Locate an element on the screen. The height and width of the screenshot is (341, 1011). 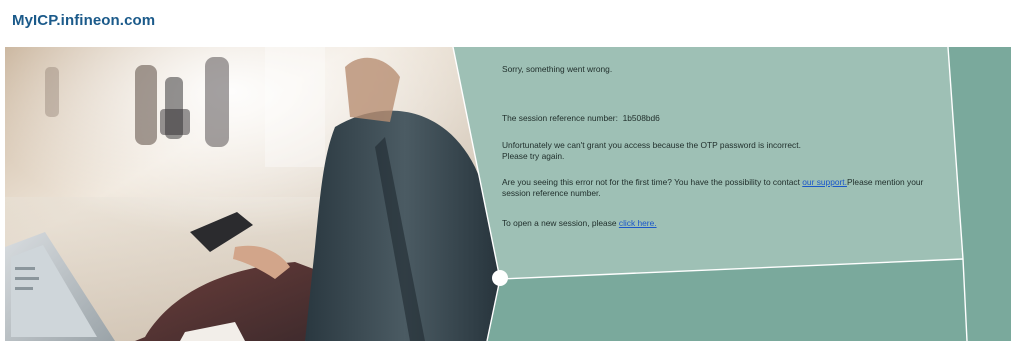
session-reference: The session reference number: 1b508bd6 is located at coordinates (581, 118).